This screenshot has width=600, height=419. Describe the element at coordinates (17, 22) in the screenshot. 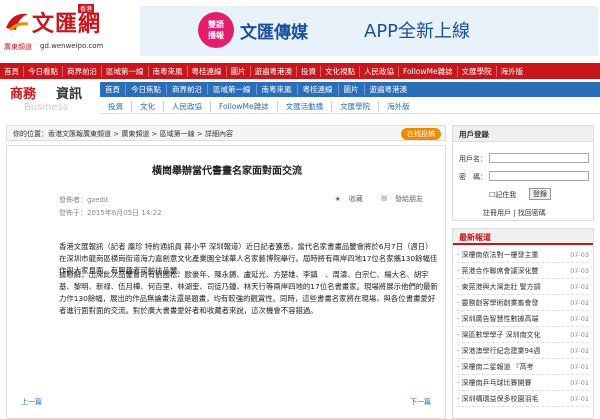

I see `logo-swirl-icon` at that location.